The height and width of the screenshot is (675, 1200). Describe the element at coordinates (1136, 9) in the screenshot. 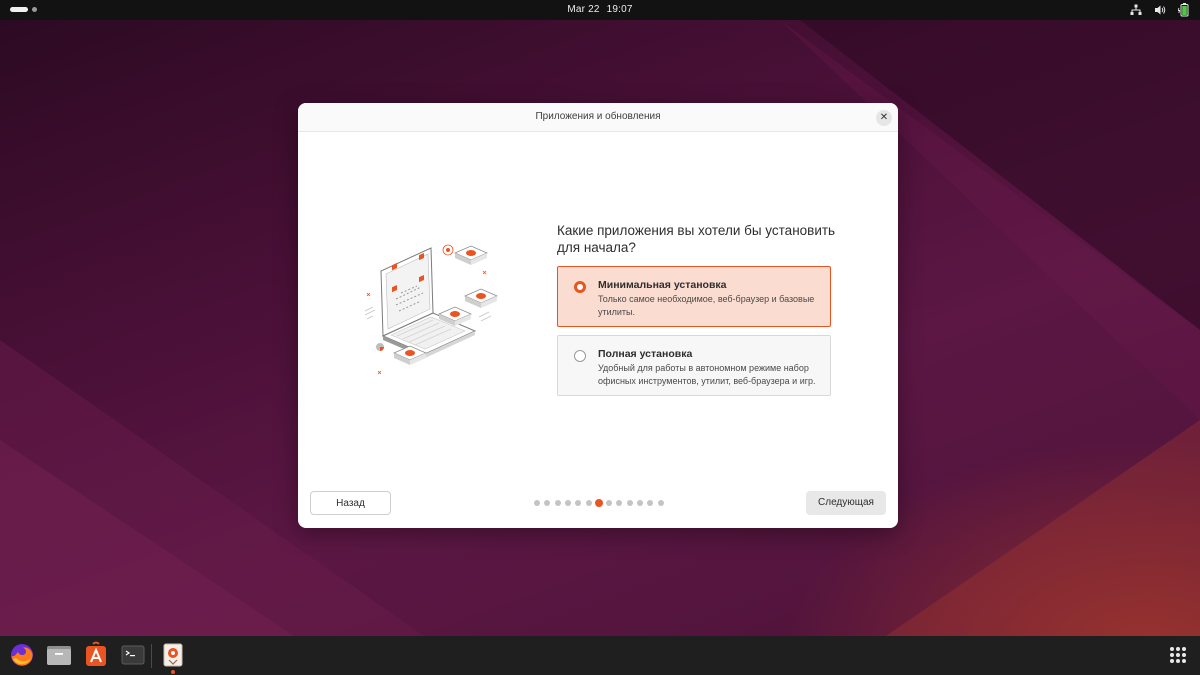

I see `network-icon` at that location.